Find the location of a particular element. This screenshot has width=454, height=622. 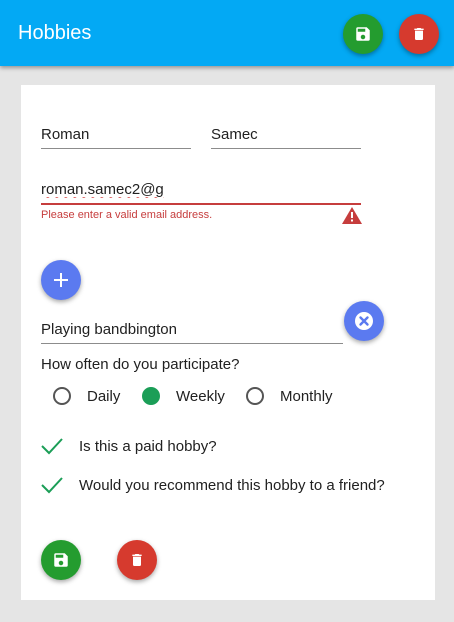

radio-weekly-circle is located at coordinates (151, 396).